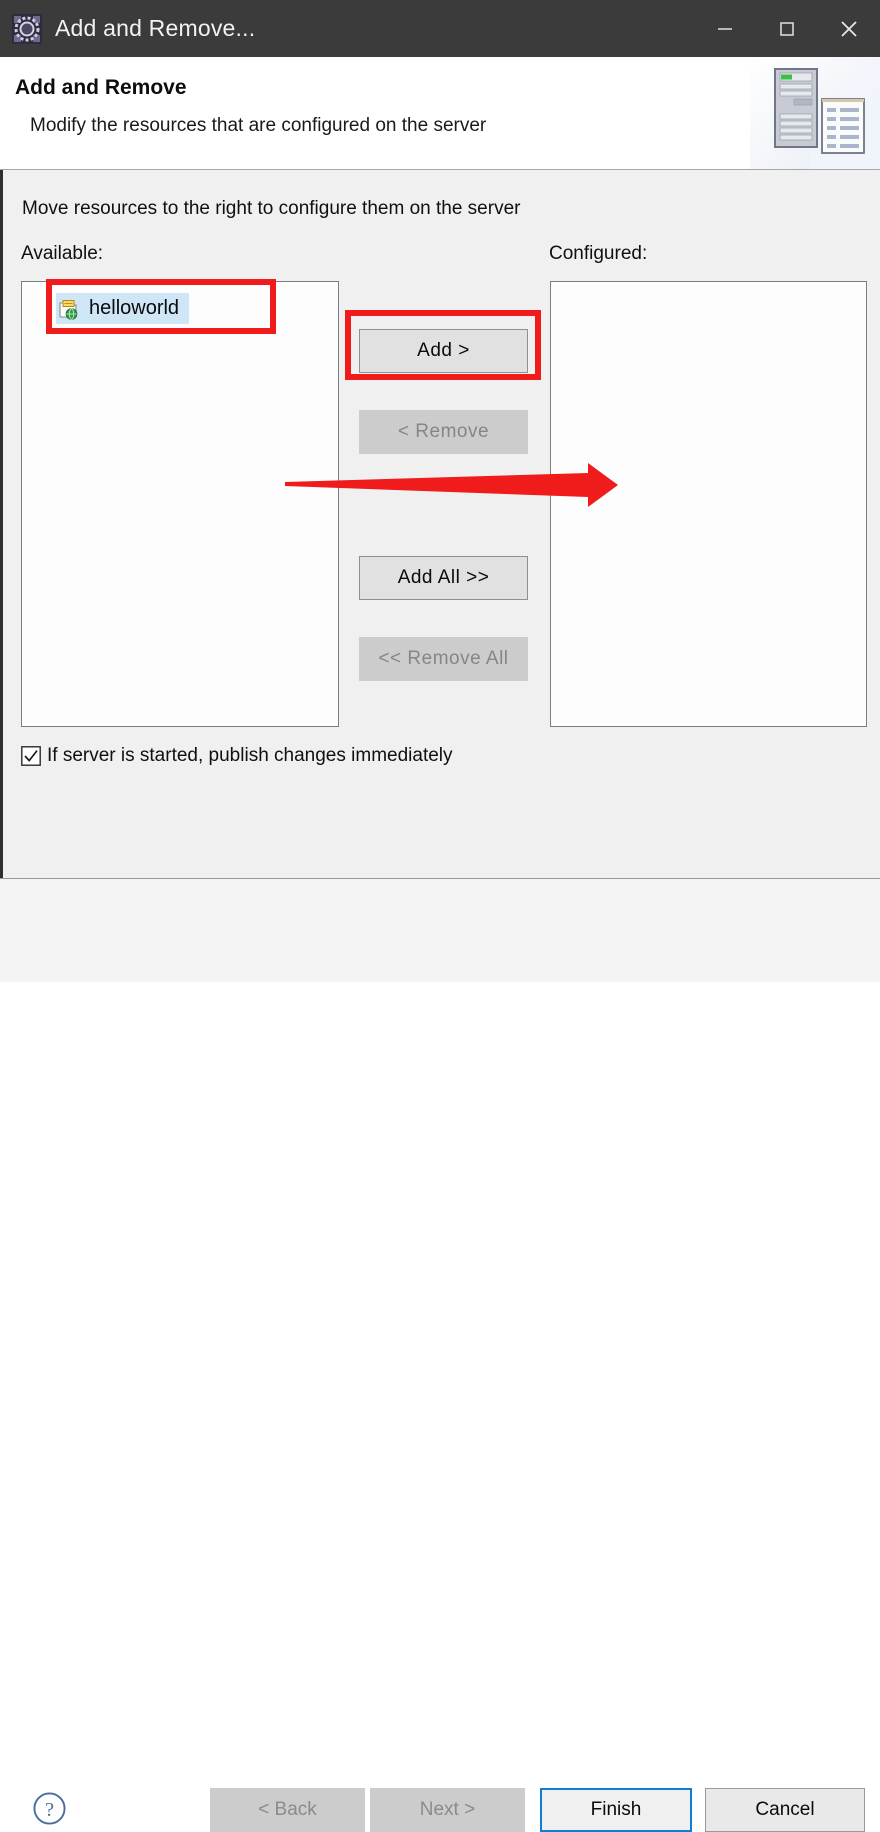 Image resolution: width=880 pixels, height=1832 pixels. I want to click on configured-list-label: Configured:, so click(598, 253).